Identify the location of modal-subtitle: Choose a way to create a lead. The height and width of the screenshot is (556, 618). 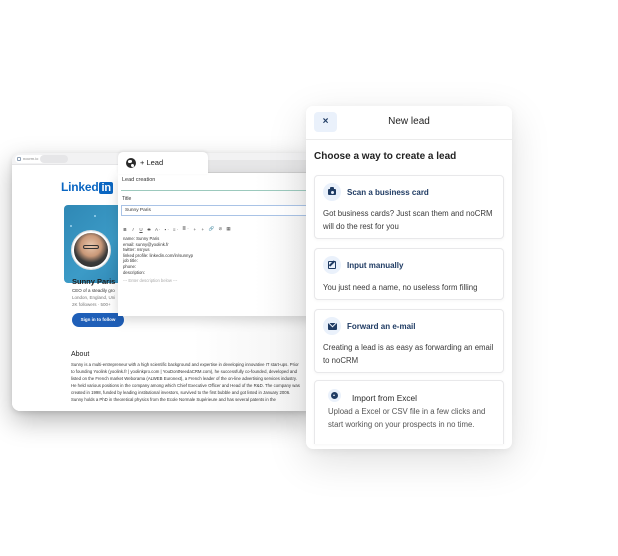
(385, 156).